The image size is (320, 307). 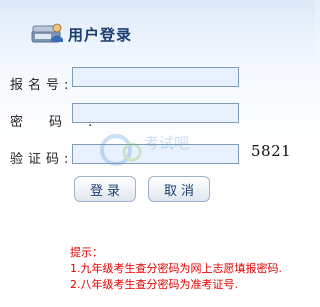 I want to click on tips-line-1: 1.九年级考生查分密码为网上志愿填报密码., so click(x=176, y=268).